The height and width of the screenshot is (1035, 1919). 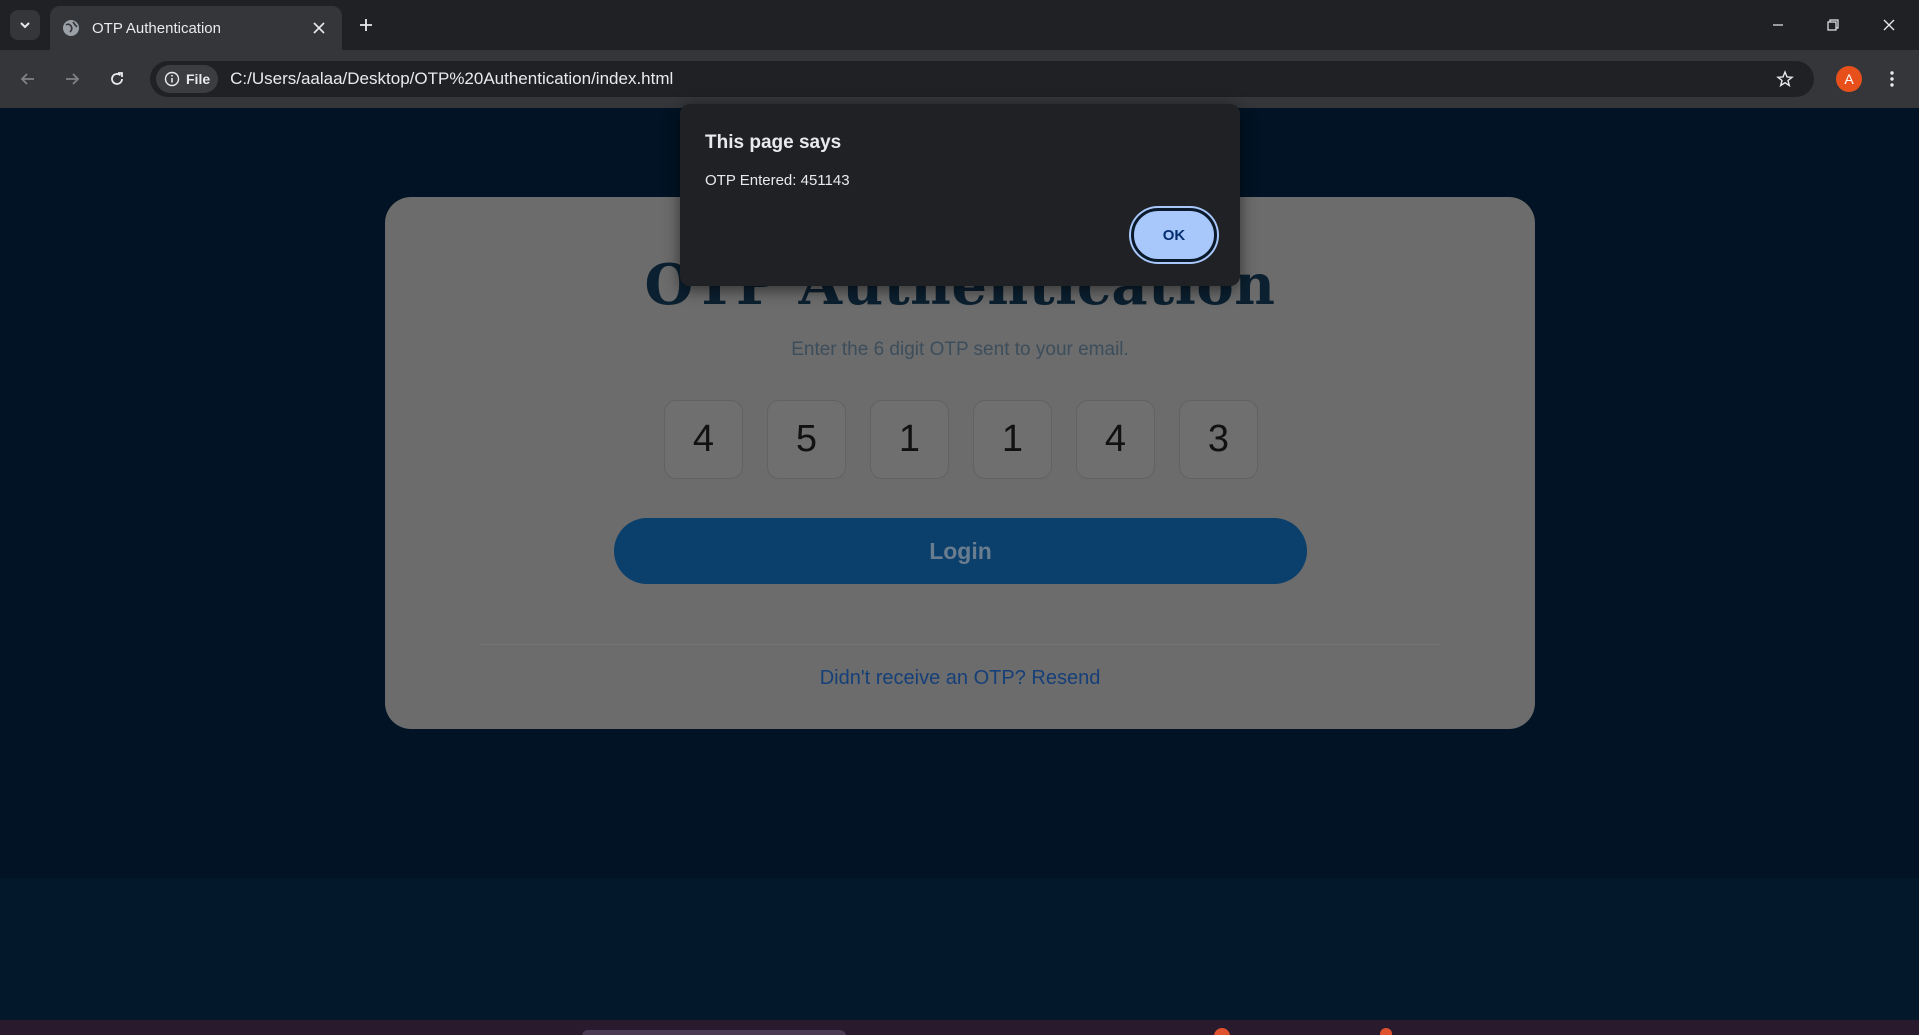 I want to click on close-window-button, so click(x=1889, y=25).